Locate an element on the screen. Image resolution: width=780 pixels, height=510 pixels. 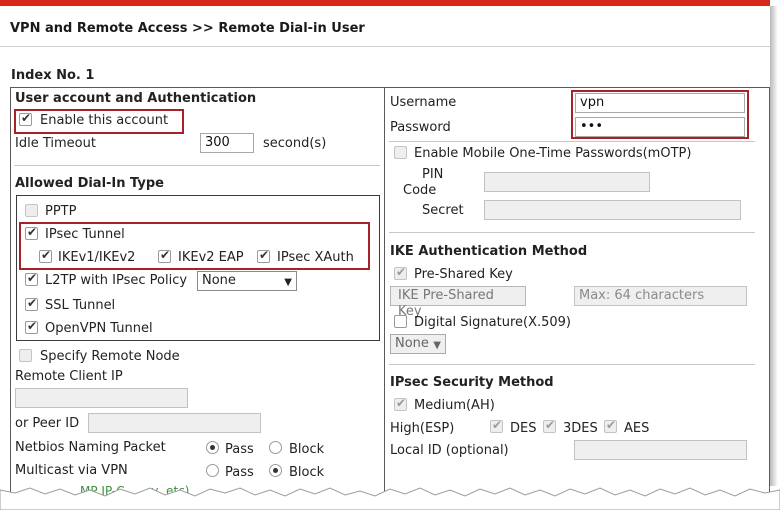
pptp-checkbox is located at coordinates (31, 210).